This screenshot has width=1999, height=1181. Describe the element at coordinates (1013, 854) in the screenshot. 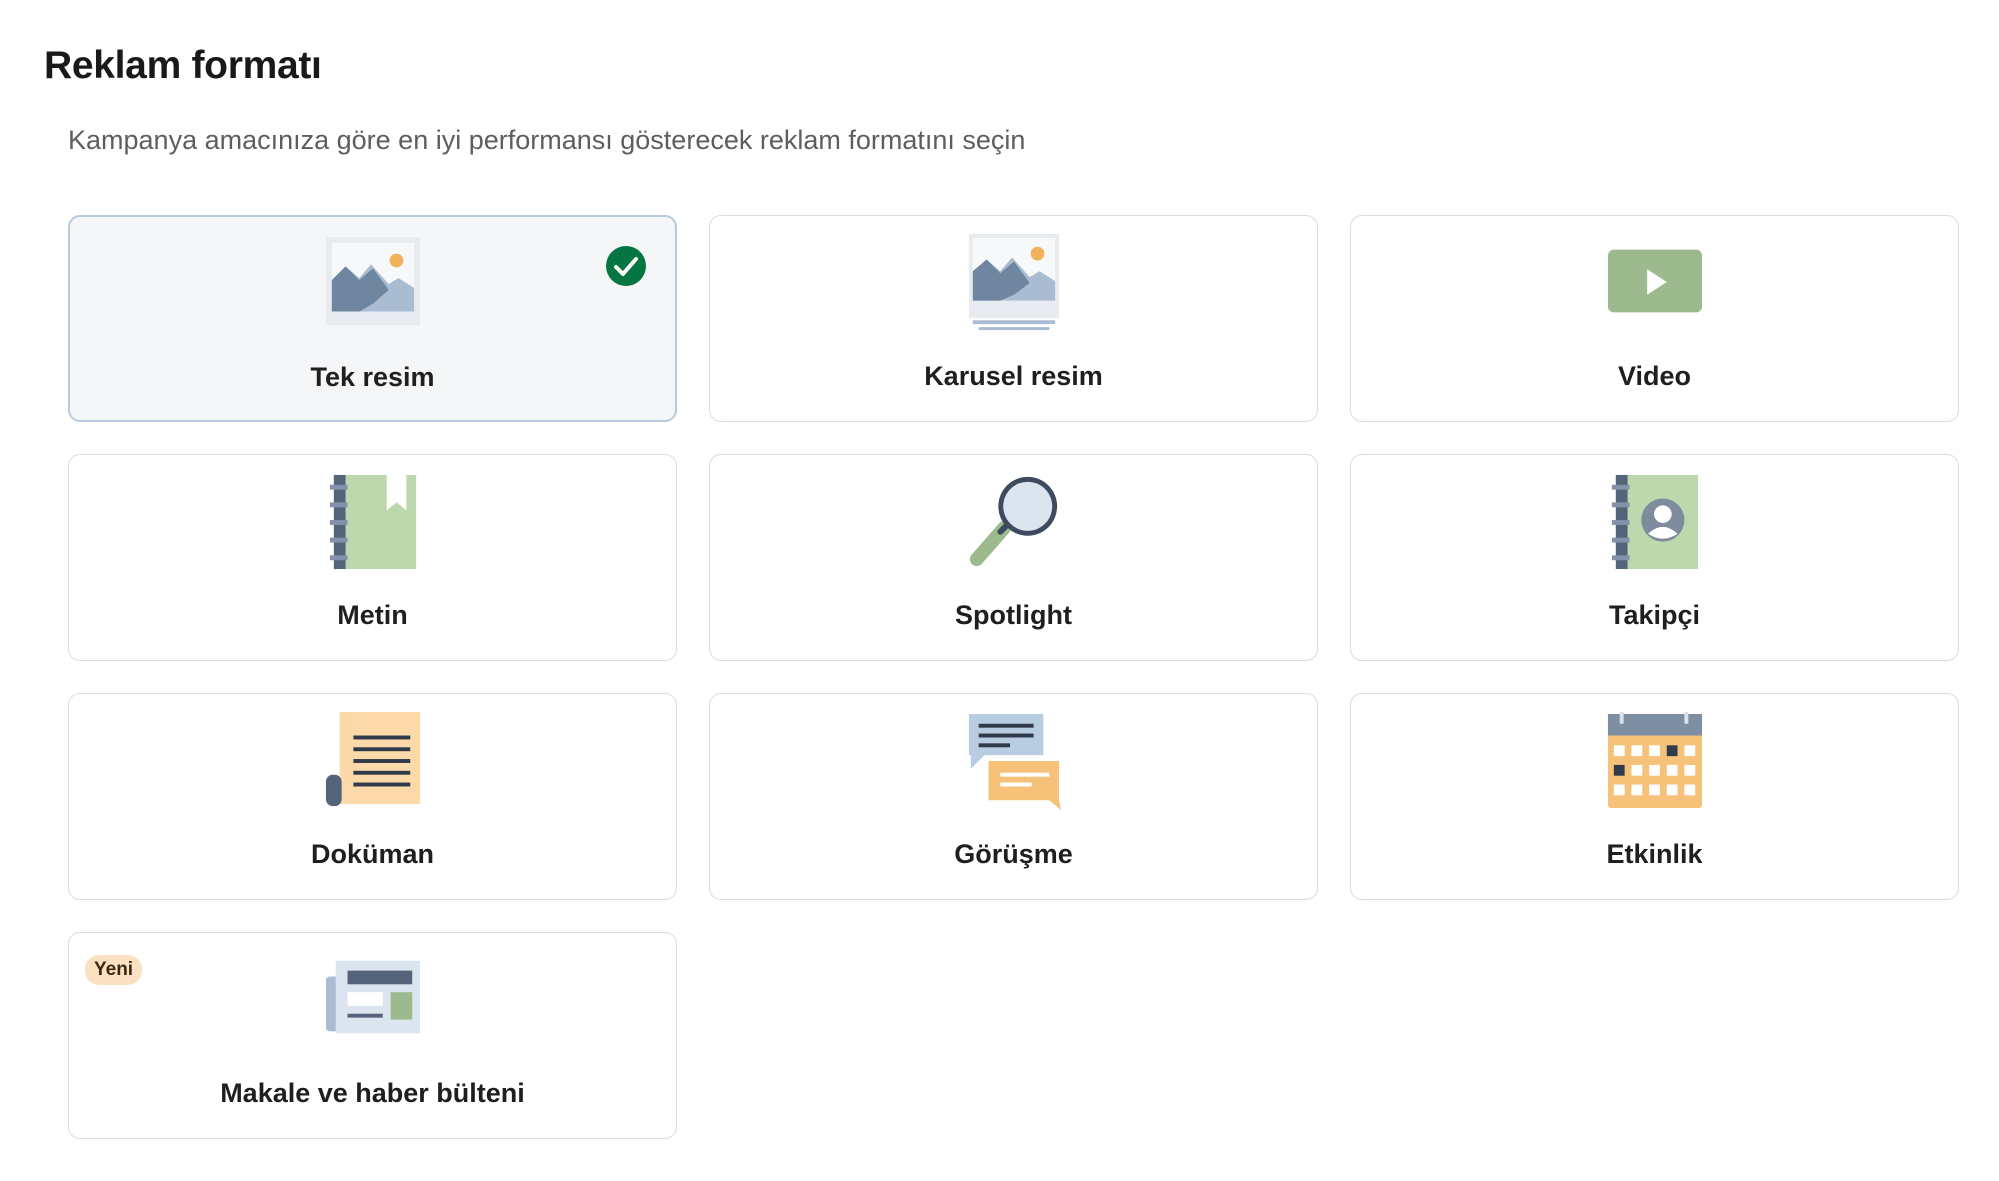

I see `format-label: Görüşme` at that location.